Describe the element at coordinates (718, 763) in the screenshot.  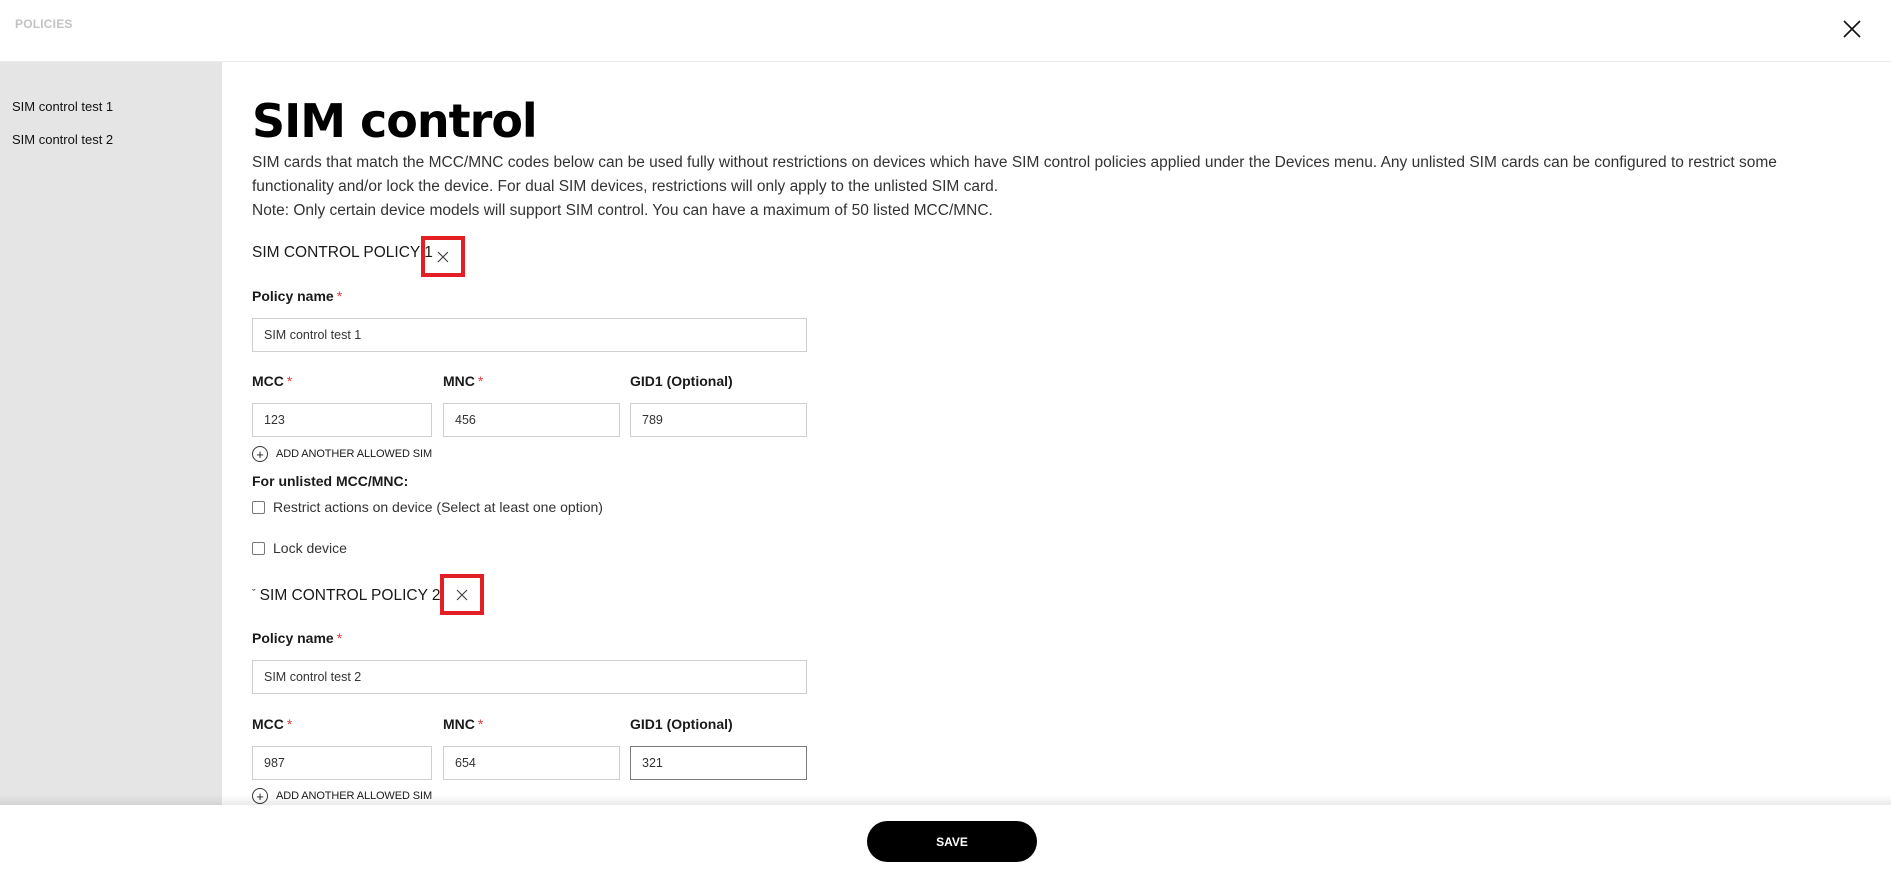
I see `policy-2-gid1-input: 321` at that location.